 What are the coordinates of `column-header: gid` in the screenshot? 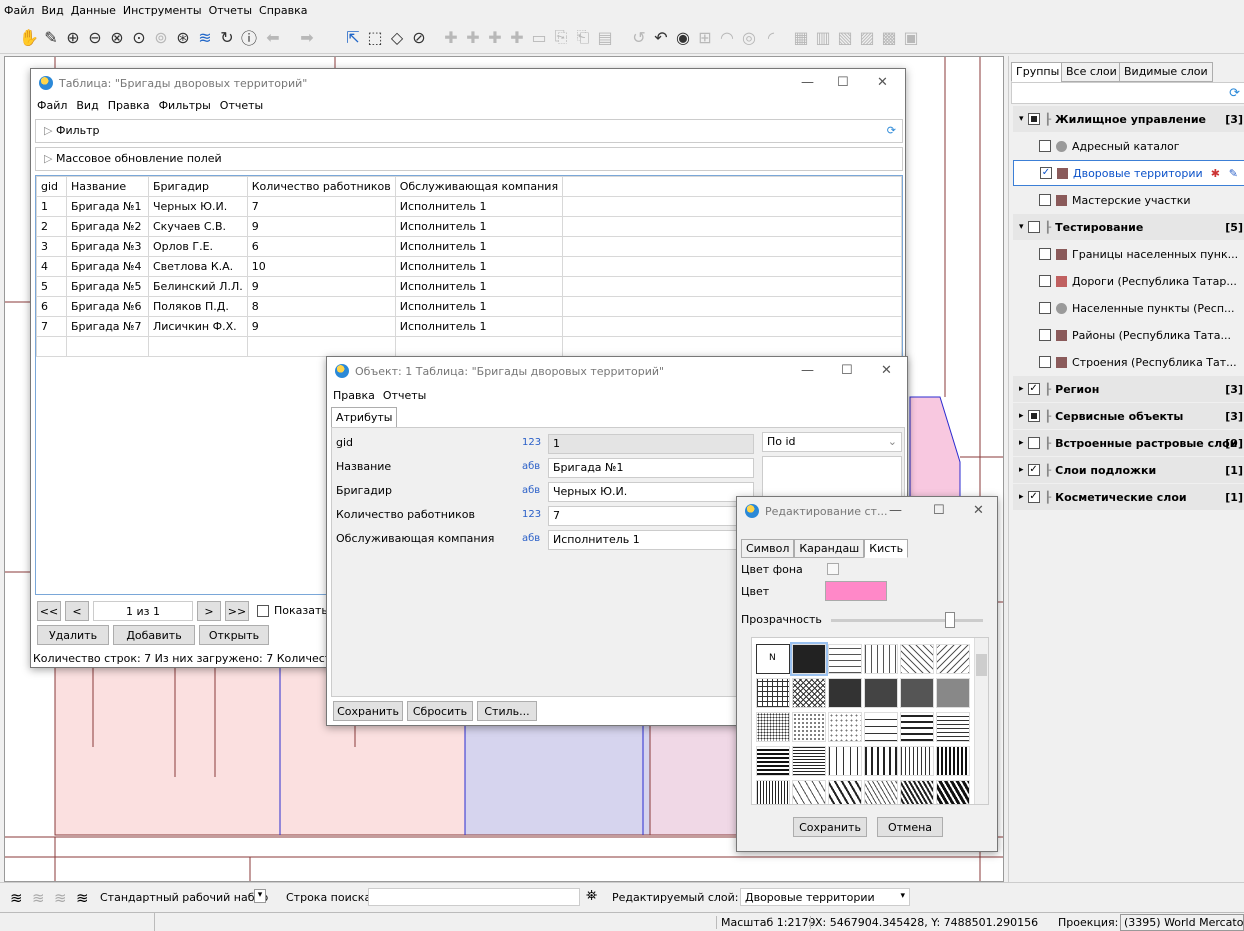 It's located at (51, 186).